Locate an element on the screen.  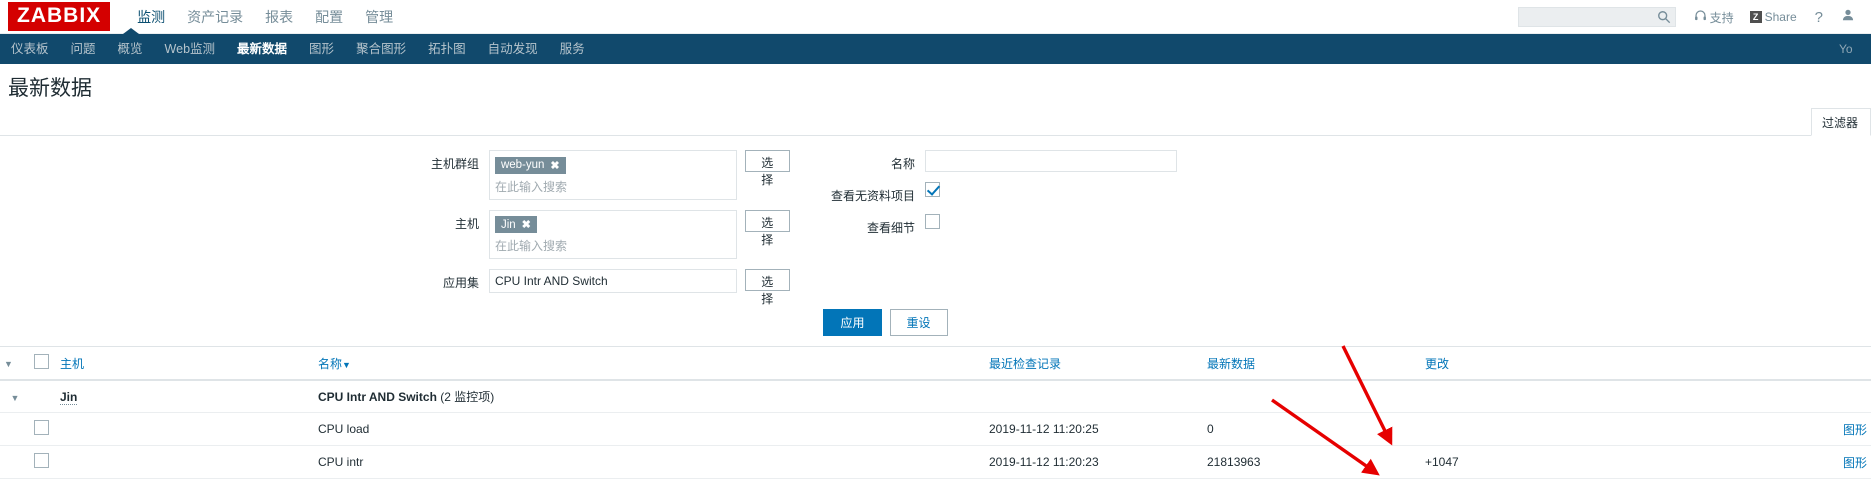
application-input is located at coordinates (612, 281).